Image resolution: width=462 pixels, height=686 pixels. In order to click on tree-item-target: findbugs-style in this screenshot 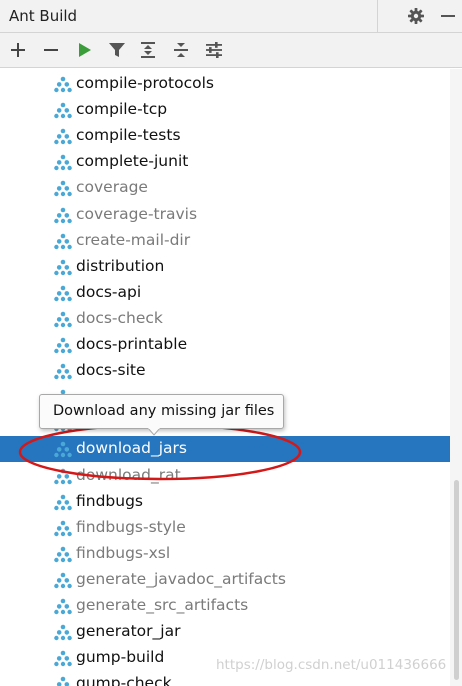, I will do `click(225, 528)`.